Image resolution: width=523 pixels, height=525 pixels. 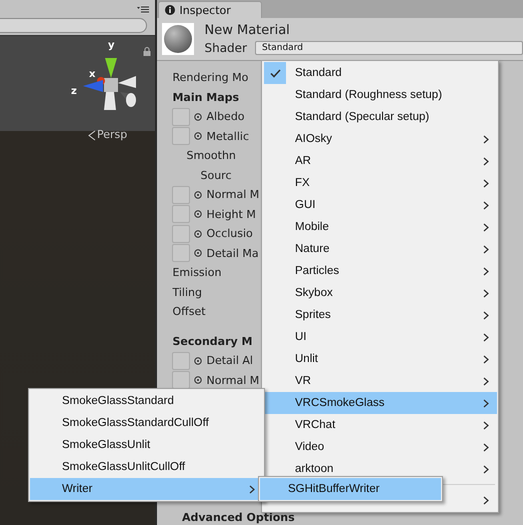 What do you see at coordinates (231, 214) in the screenshot?
I see `property-label: Height M` at bounding box center [231, 214].